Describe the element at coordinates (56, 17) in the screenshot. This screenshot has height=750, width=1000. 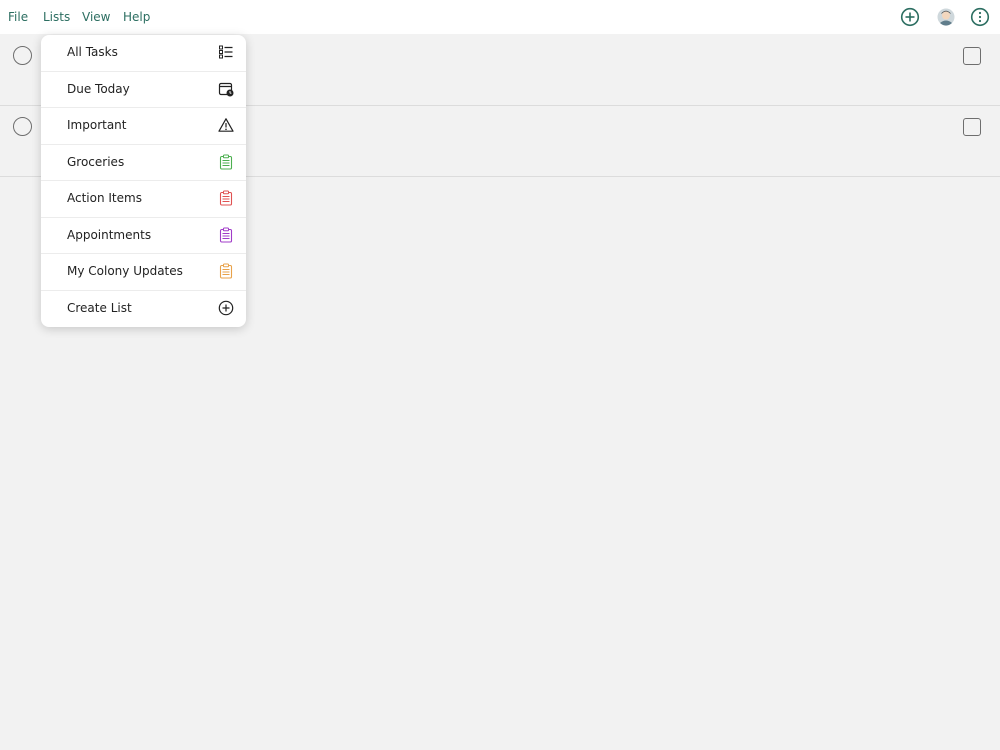
I see `menu-lists: Lists` at that location.